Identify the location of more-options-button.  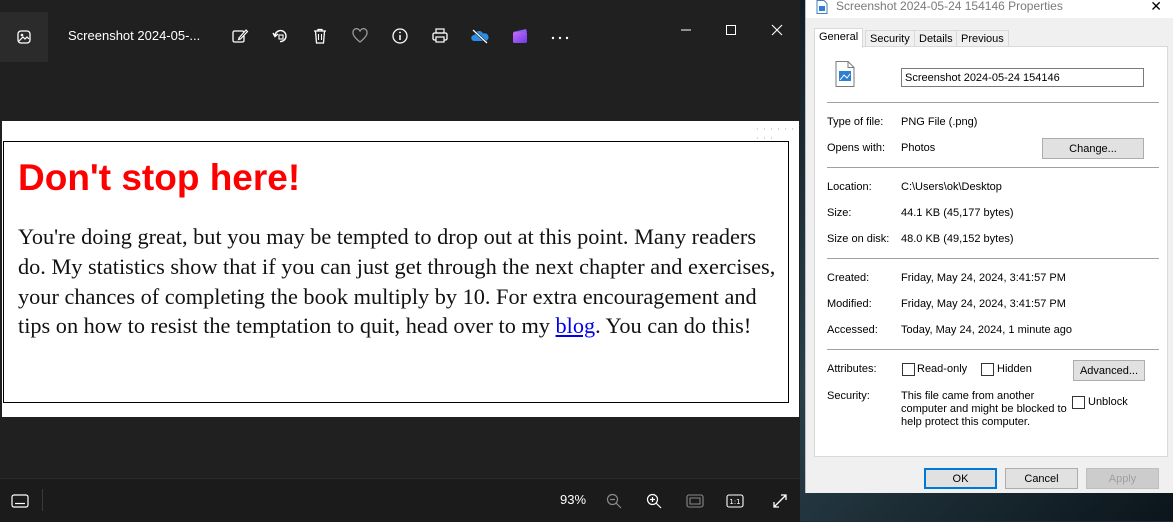
(560, 36).